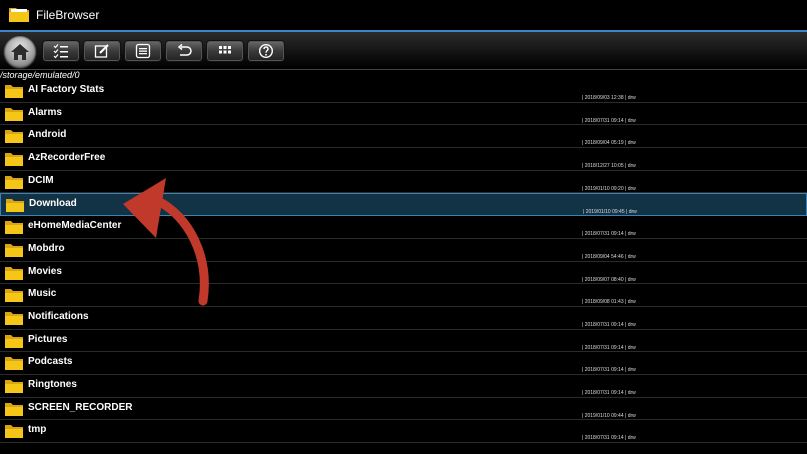 This screenshot has height=454, width=807. I want to click on file-meta: | 2018/12/27 10:05 | drw, so click(609, 166).